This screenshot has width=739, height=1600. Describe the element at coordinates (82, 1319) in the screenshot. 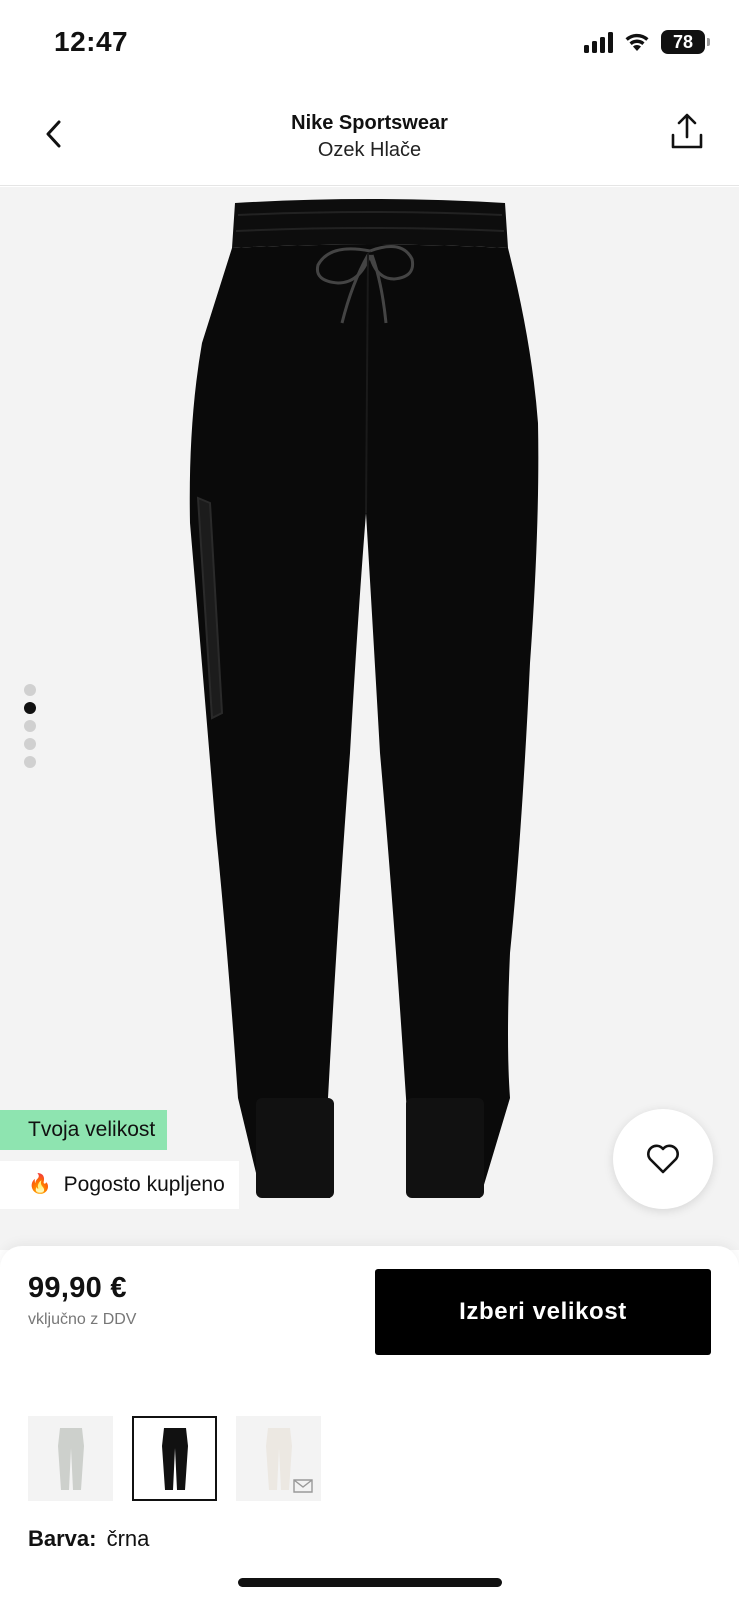

I see `price-vat-note: vključno z DDV` at that location.